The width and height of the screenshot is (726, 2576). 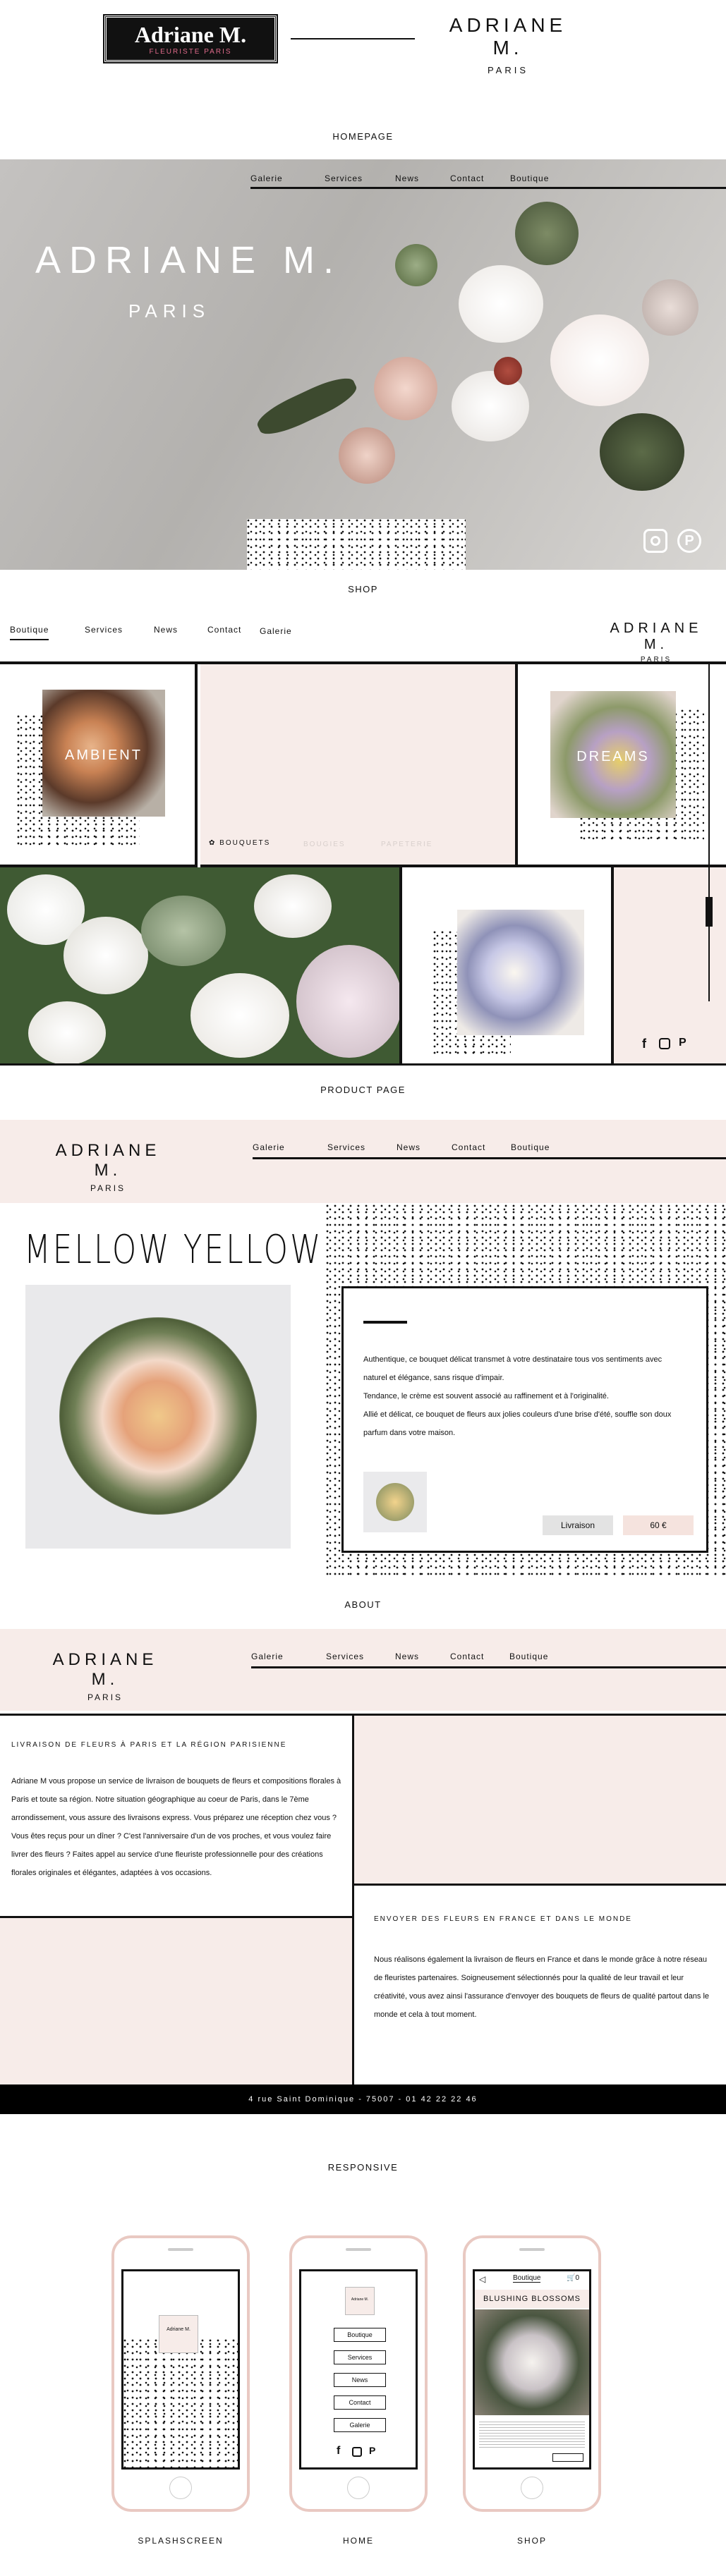 What do you see at coordinates (508, 37) in the screenshot?
I see `logo-right-main: ADRIANE M.` at bounding box center [508, 37].